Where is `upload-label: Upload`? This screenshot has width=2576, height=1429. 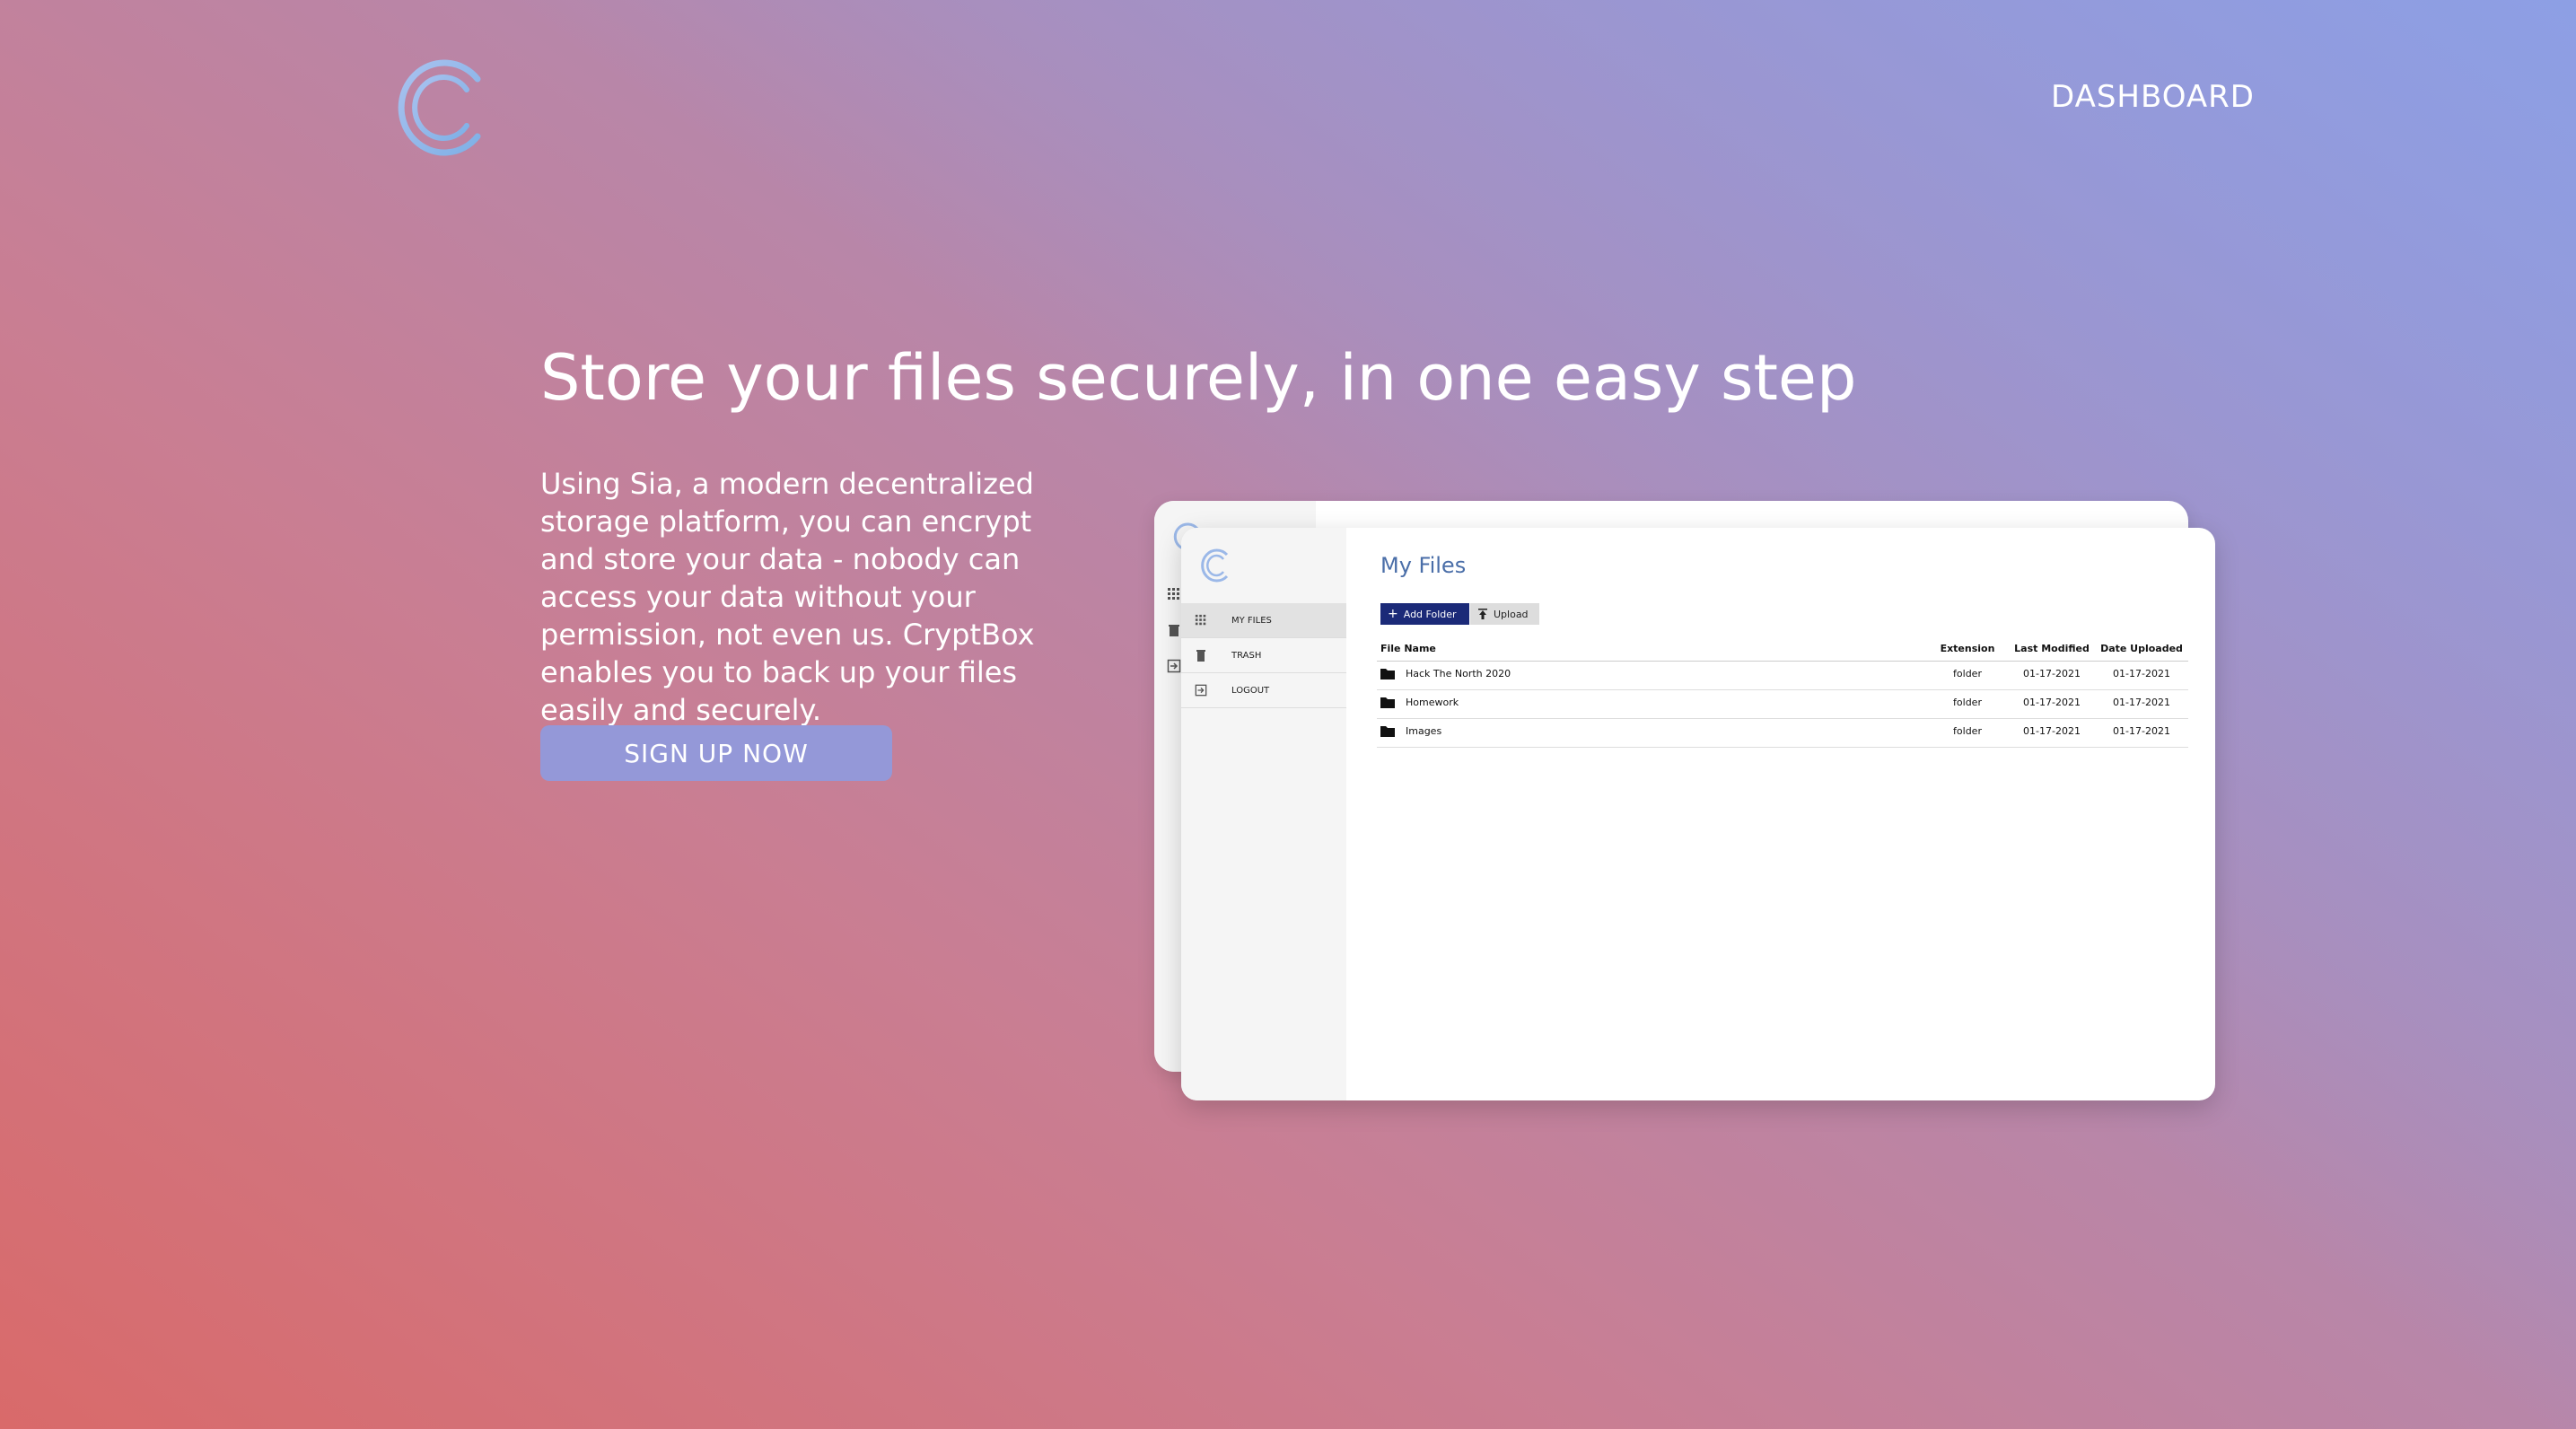
upload-label: Upload is located at coordinates (1511, 614).